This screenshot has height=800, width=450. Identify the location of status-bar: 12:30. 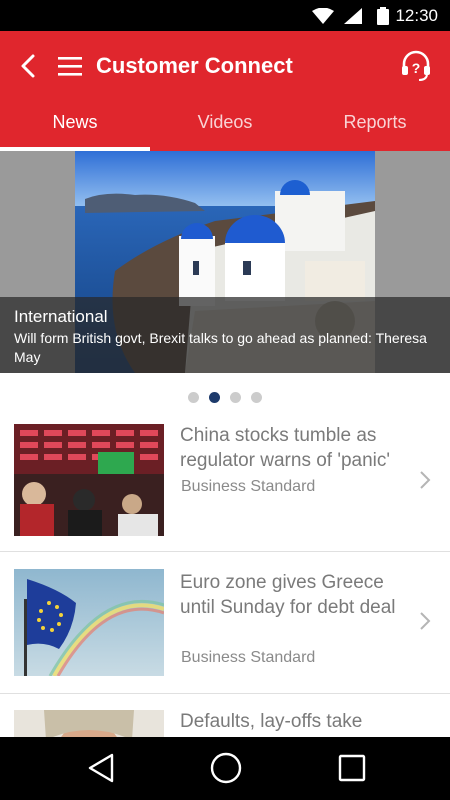
(225, 15).